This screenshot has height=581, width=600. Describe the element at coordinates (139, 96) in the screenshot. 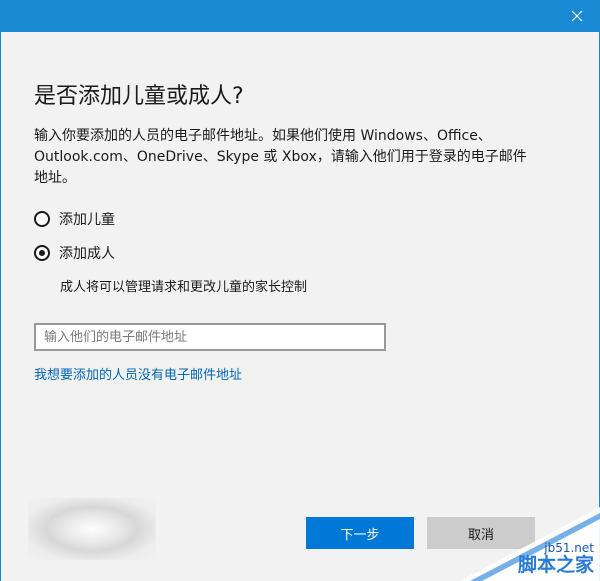

I see `dialog-heading: 是否添加儿童或成人?` at that location.